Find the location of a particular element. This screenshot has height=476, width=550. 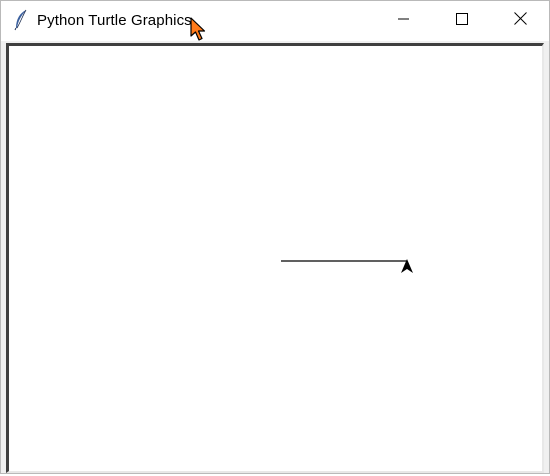

maximize-button is located at coordinates (462, 21).